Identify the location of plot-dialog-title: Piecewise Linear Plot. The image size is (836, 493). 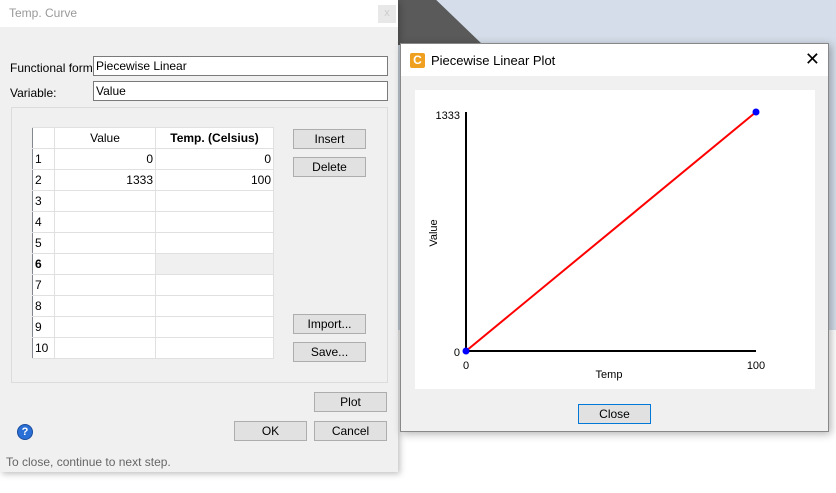
(493, 60).